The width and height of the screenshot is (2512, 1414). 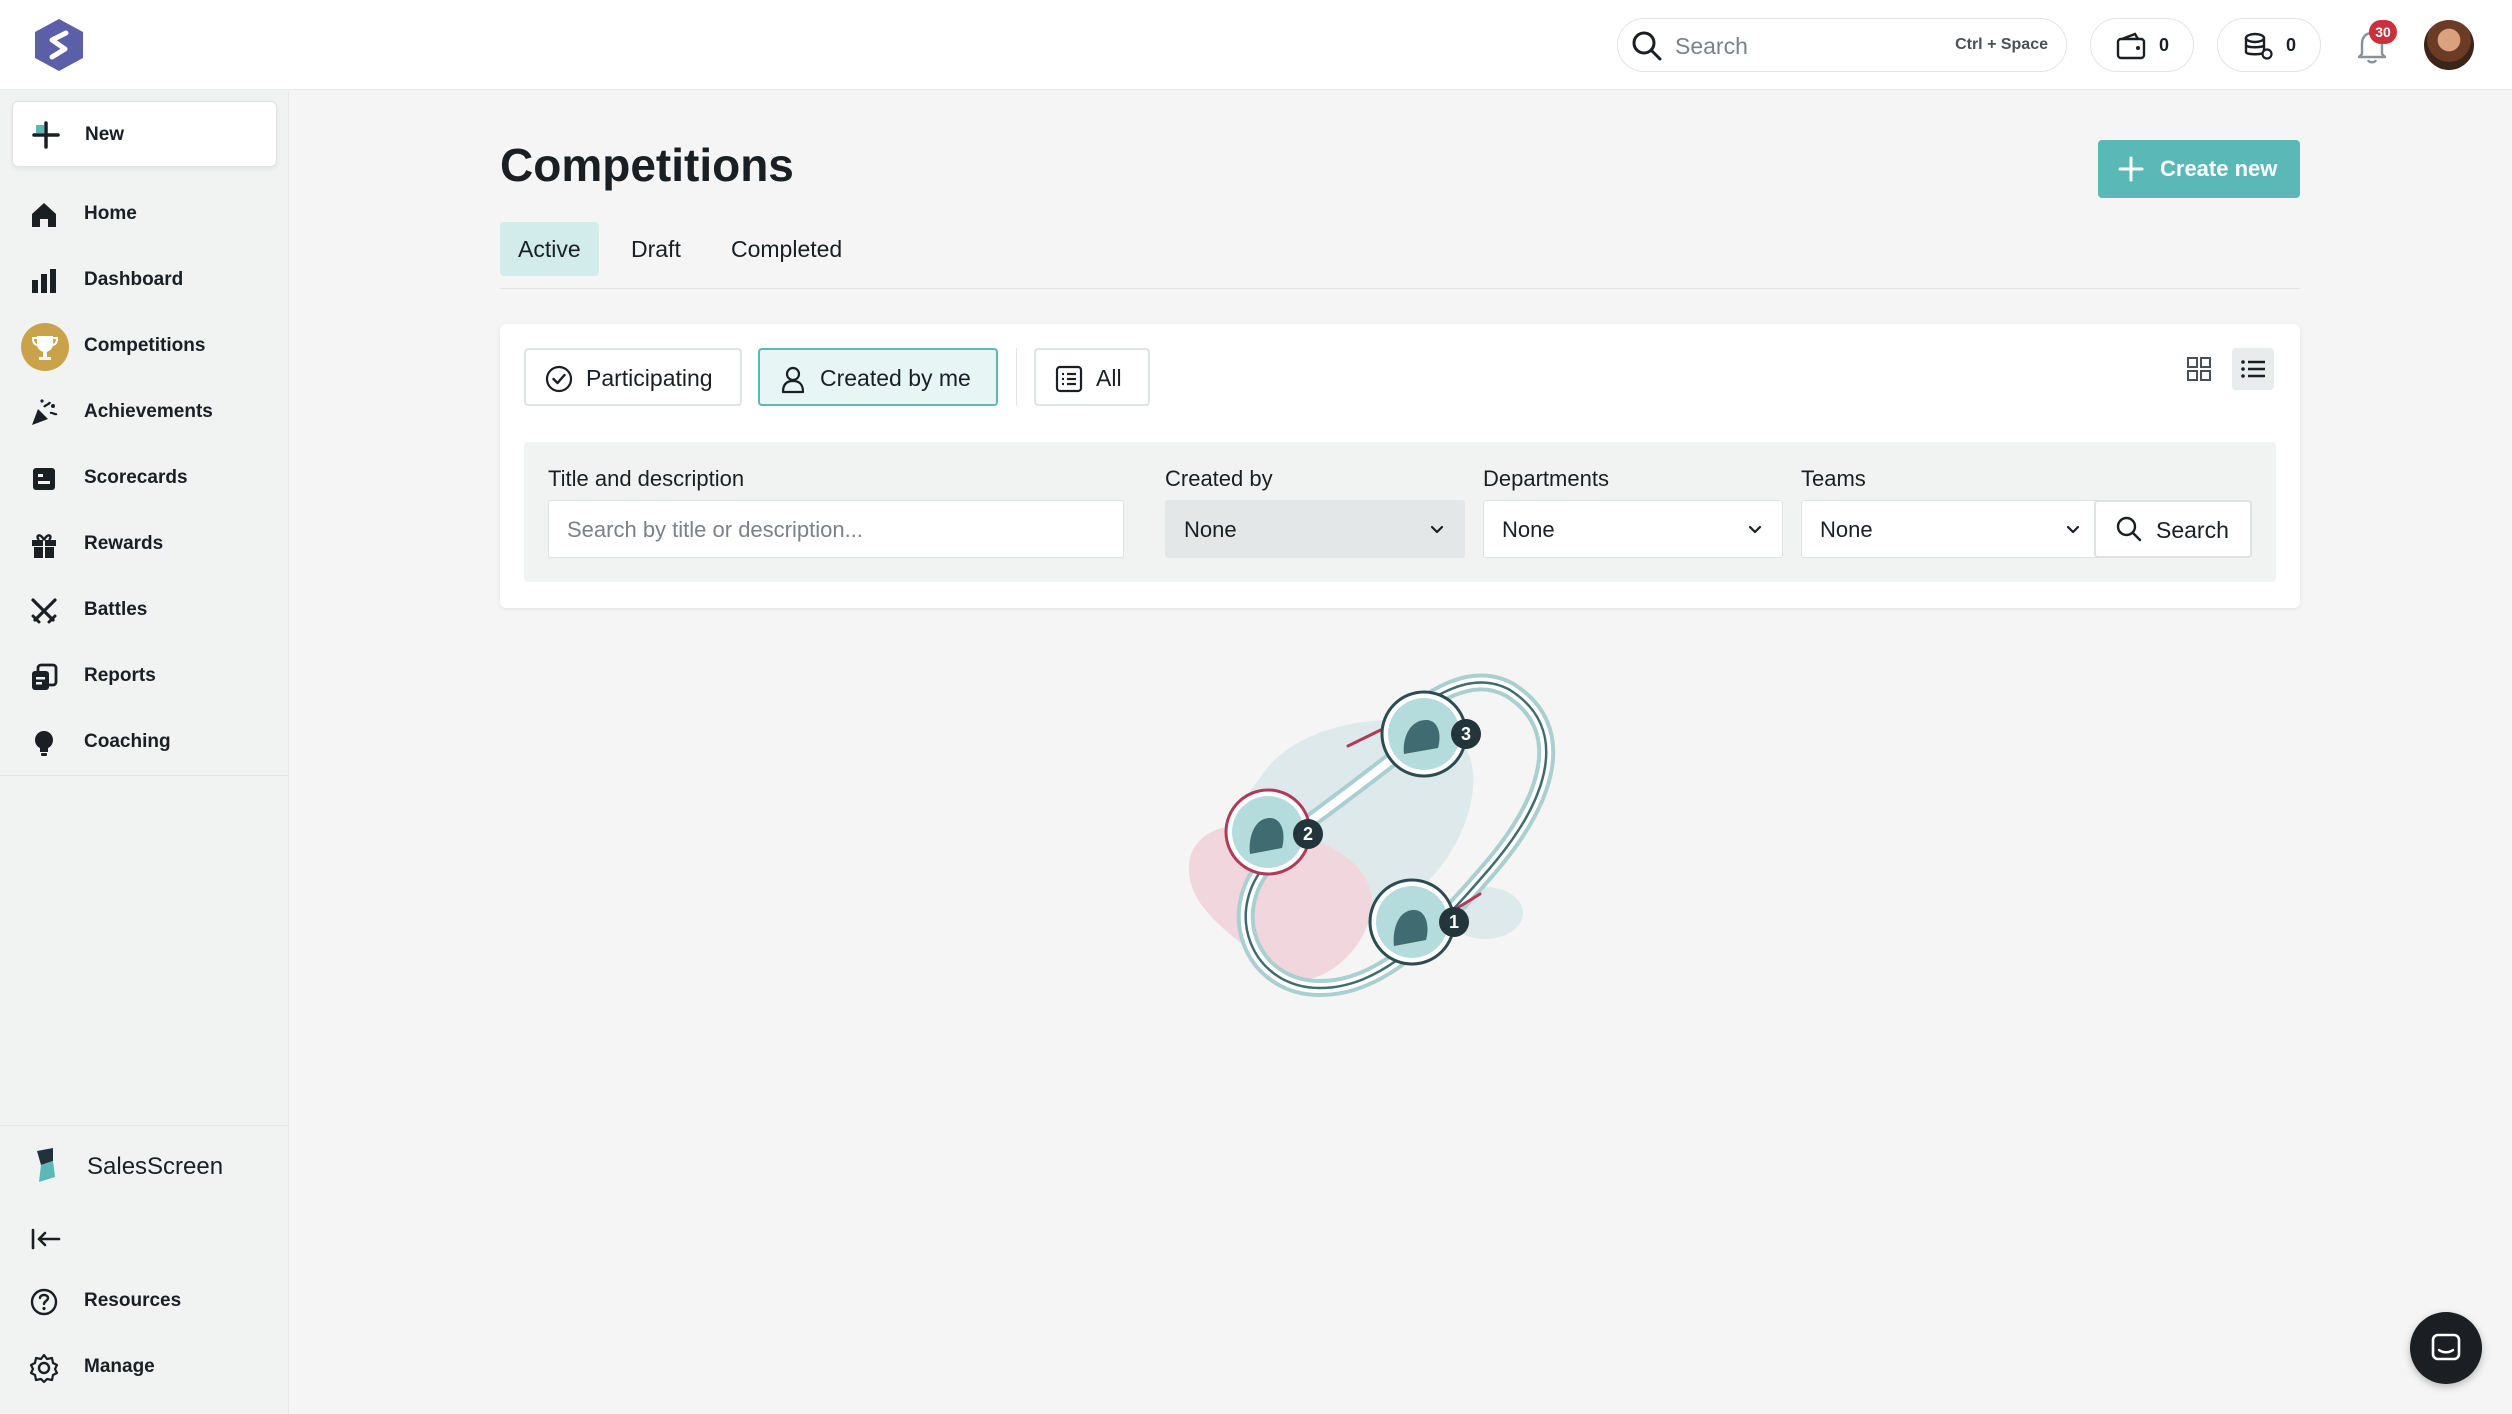 What do you see at coordinates (134, 279) in the screenshot?
I see `sidebar-item-label: Dashboard` at bounding box center [134, 279].